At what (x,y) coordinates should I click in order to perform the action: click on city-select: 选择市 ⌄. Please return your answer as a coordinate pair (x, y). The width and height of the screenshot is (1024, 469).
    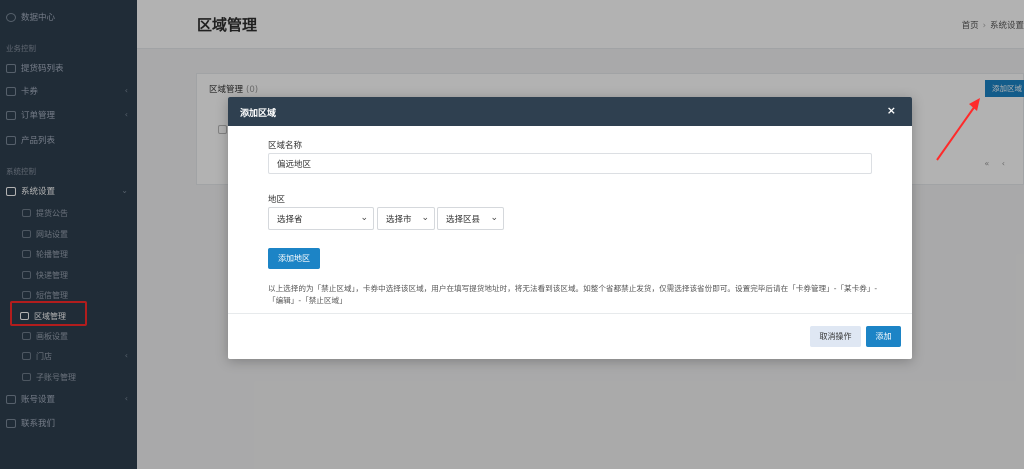
    Looking at the image, I should click on (406, 218).